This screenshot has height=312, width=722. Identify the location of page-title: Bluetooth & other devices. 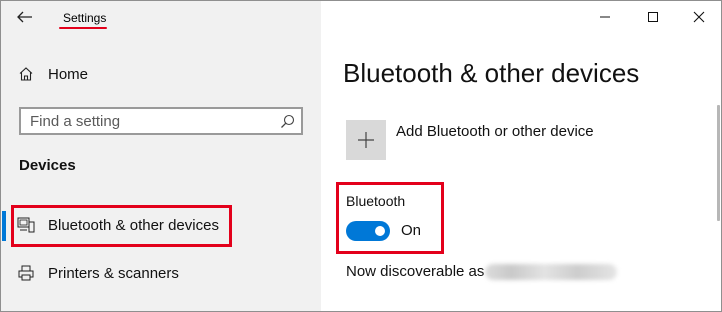
(491, 73).